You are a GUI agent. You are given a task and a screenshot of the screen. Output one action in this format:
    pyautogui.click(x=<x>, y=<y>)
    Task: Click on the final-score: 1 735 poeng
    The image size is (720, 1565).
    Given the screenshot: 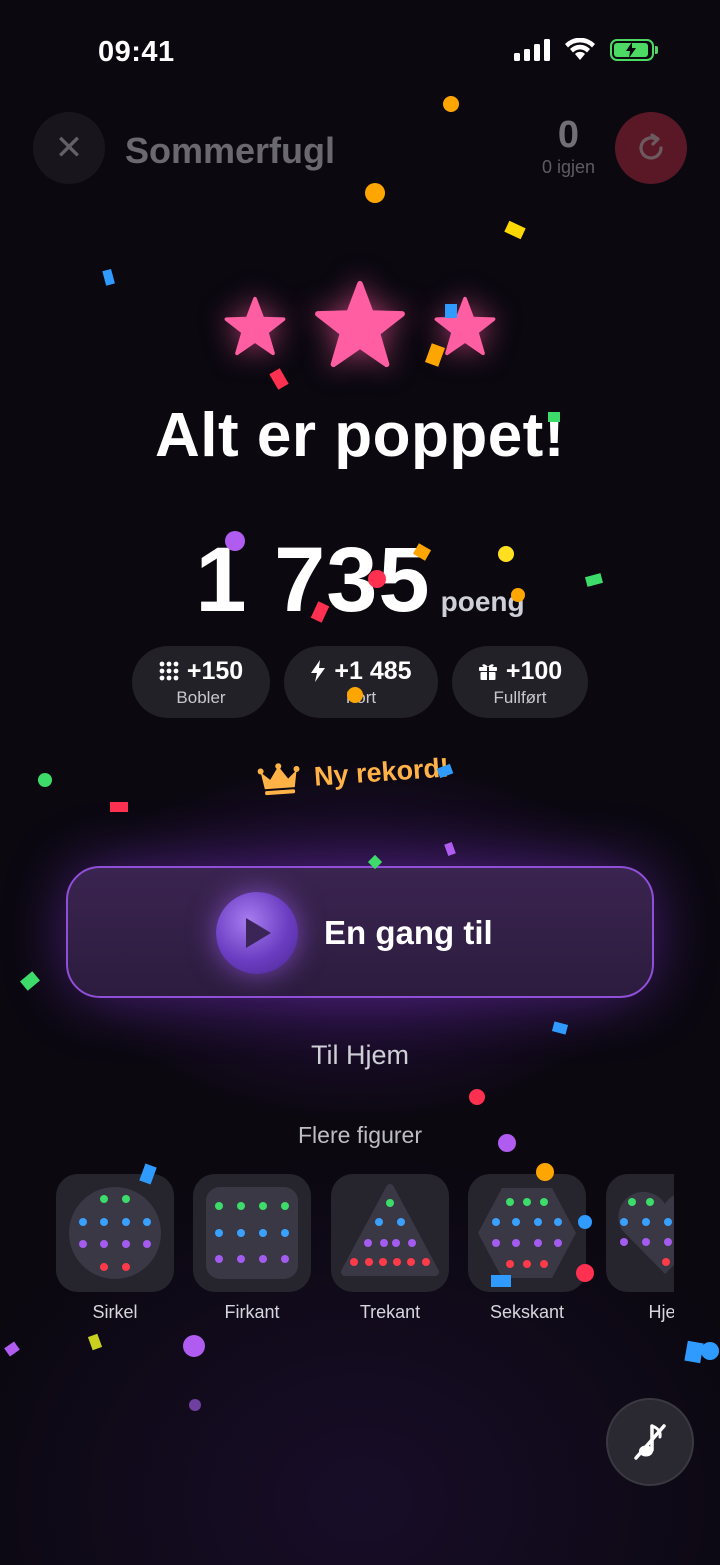 What is the action you would take?
    pyautogui.click(x=360, y=580)
    